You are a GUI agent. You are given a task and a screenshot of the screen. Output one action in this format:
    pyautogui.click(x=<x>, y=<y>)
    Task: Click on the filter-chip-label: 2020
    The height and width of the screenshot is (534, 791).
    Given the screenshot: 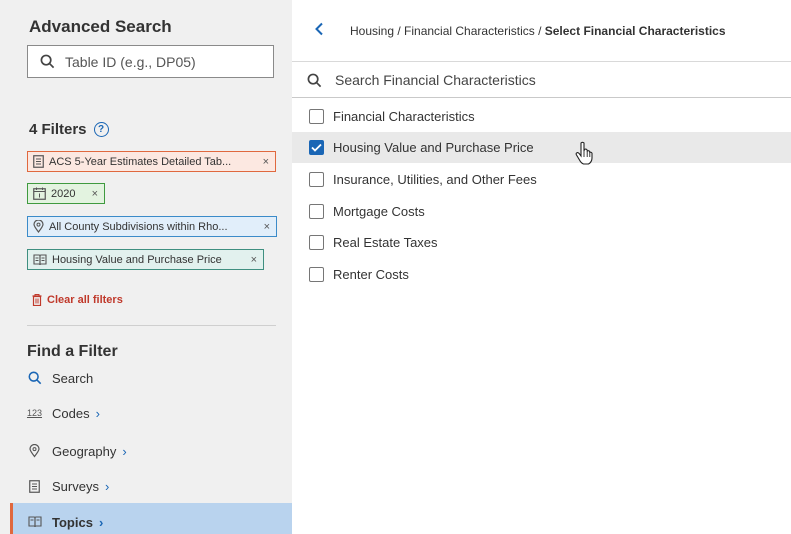 What is the action you would take?
    pyautogui.click(x=63, y=193)
    